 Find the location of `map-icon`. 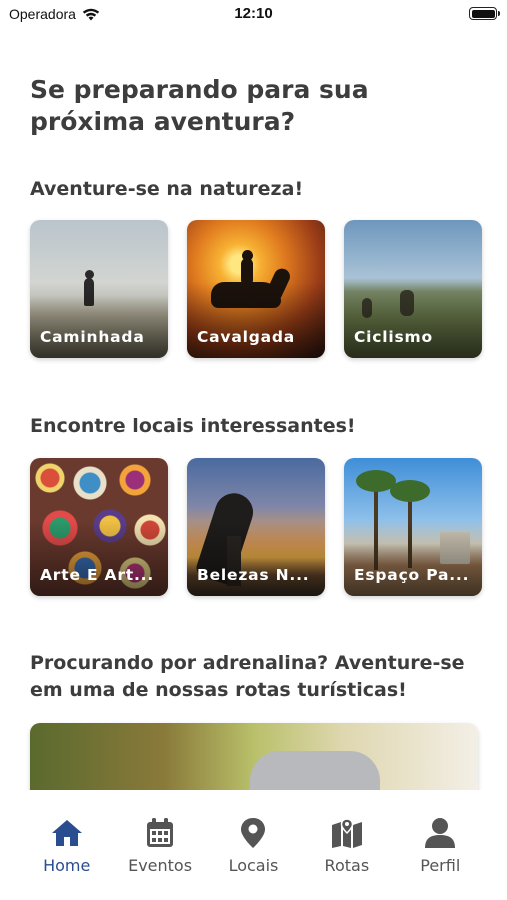

map-icon is located at coordinates (346, 833).